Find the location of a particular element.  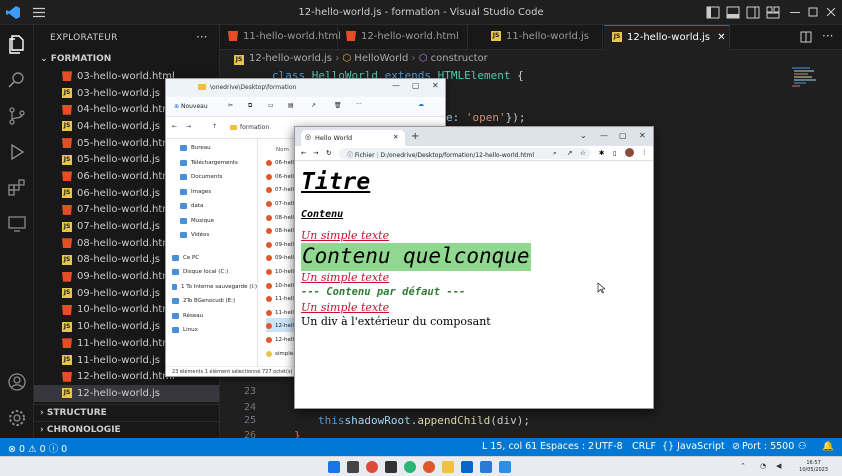

wifi-icon: ◔ is located at coordinates (763, 466).